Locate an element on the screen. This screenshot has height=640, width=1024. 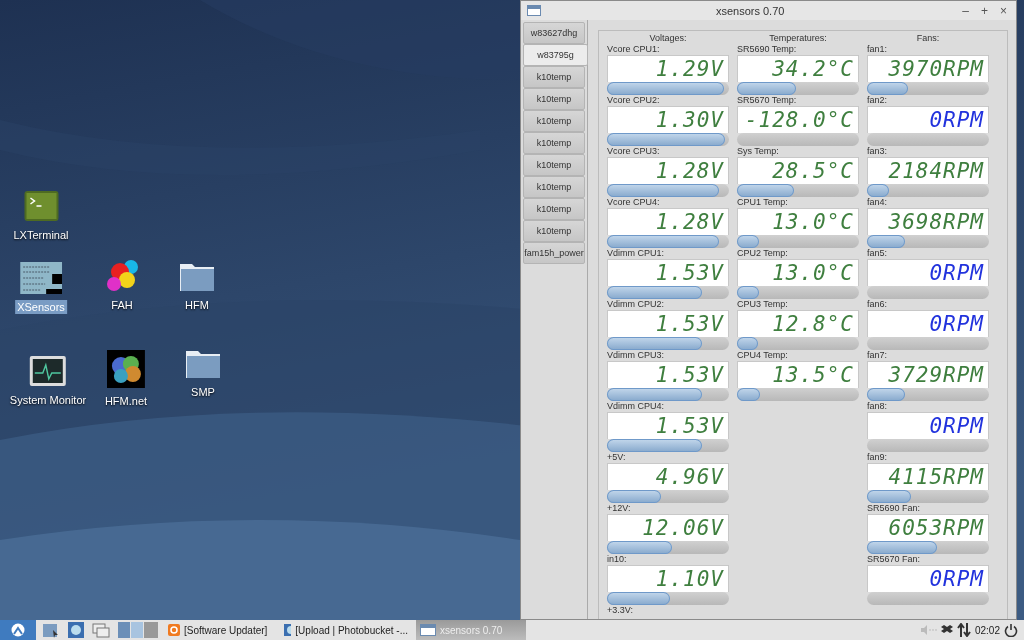
sensor-reading: 1.29V is located at coordinates (668, 68).